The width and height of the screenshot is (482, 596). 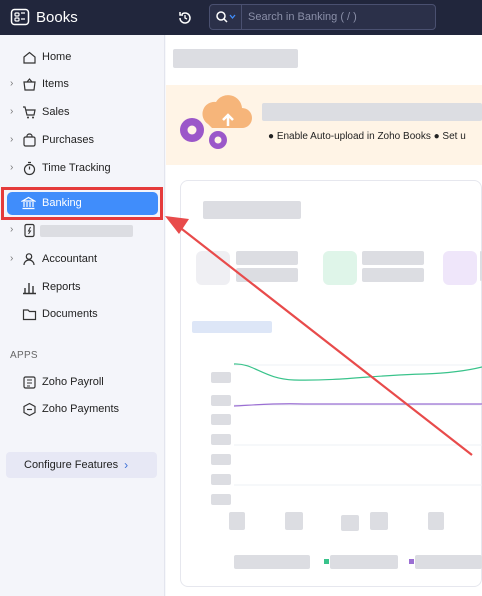 I want to click on home-icon, so click(x=29, y=57).